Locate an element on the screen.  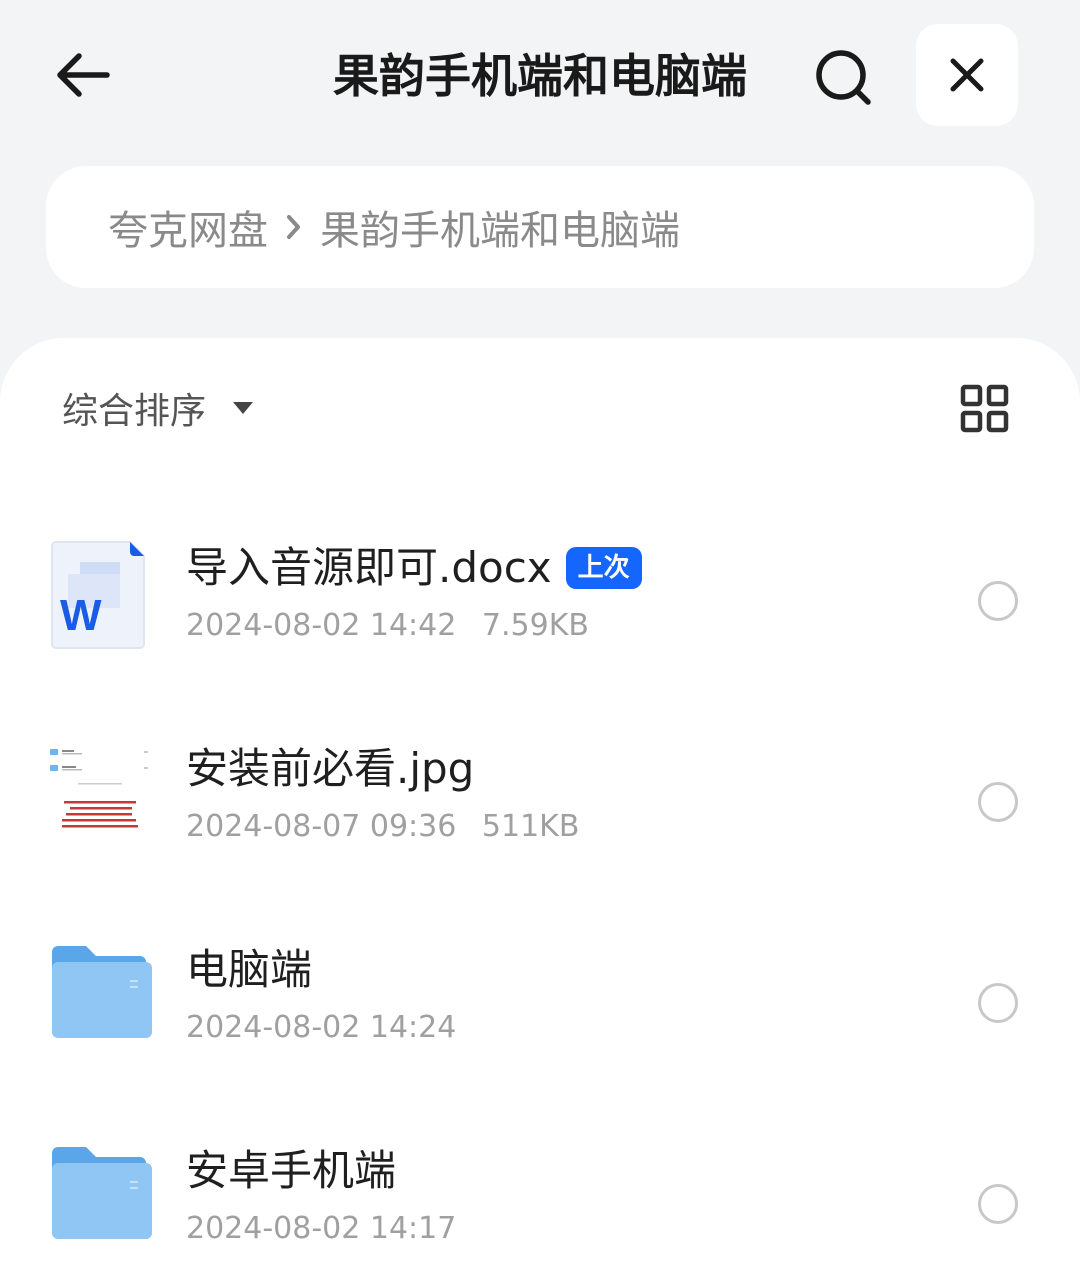
file-size: 7.59KB is located at coordinates (535, 625).